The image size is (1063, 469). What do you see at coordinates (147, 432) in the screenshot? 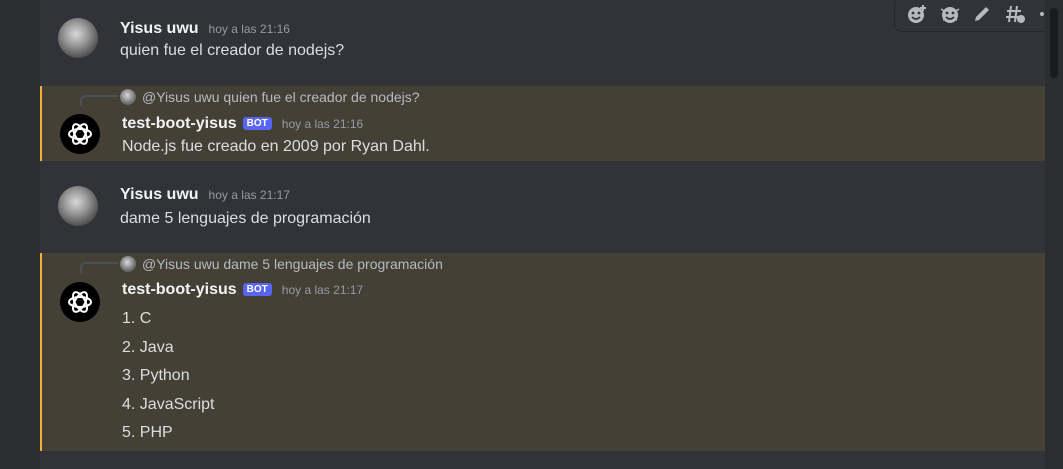
I see `list-item: 5. PHP` at bounding box center [147, 432].